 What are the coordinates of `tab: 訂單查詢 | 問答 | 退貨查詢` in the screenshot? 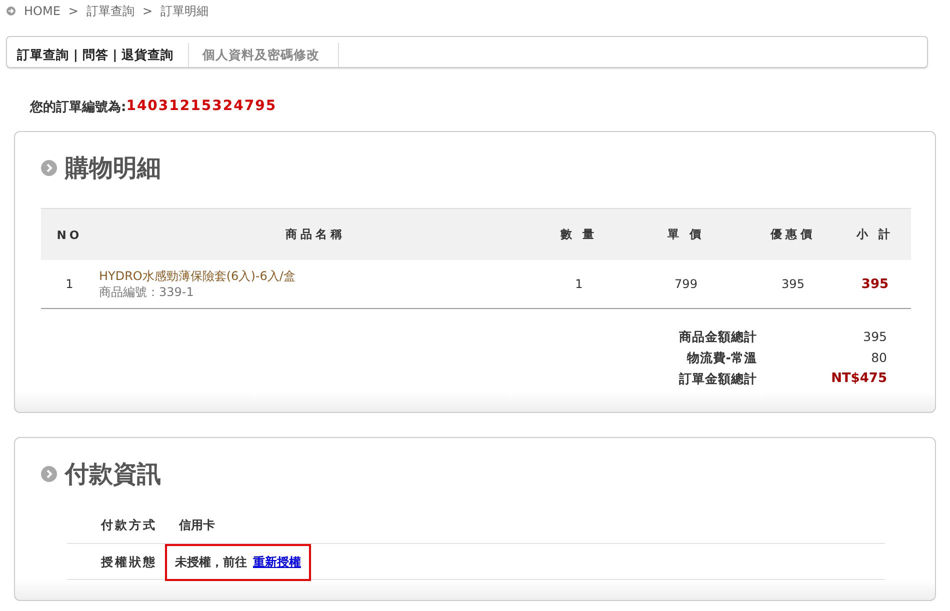 It's located at (98, 55).